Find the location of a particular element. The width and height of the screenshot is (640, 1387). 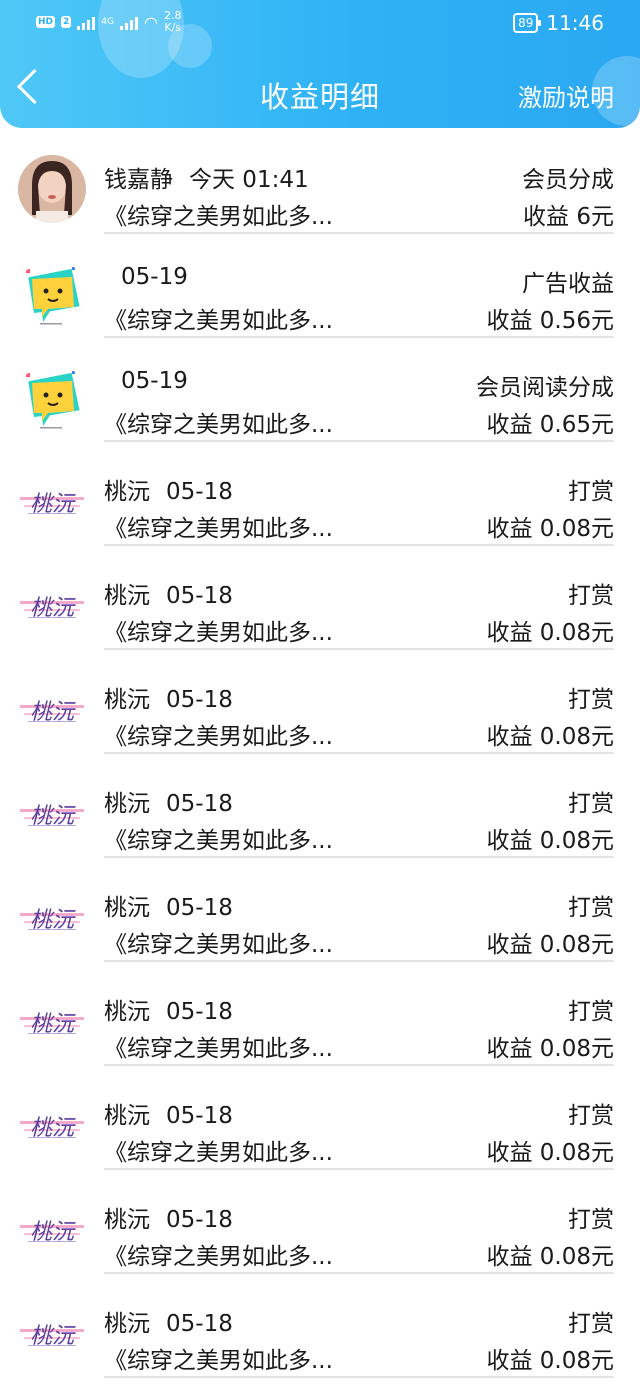

list-item-10: 桃沅 桃沅 05-18 打赏 《综穿之美男如此多... 收益 0.08元 is located at coordinates (320, 1118).